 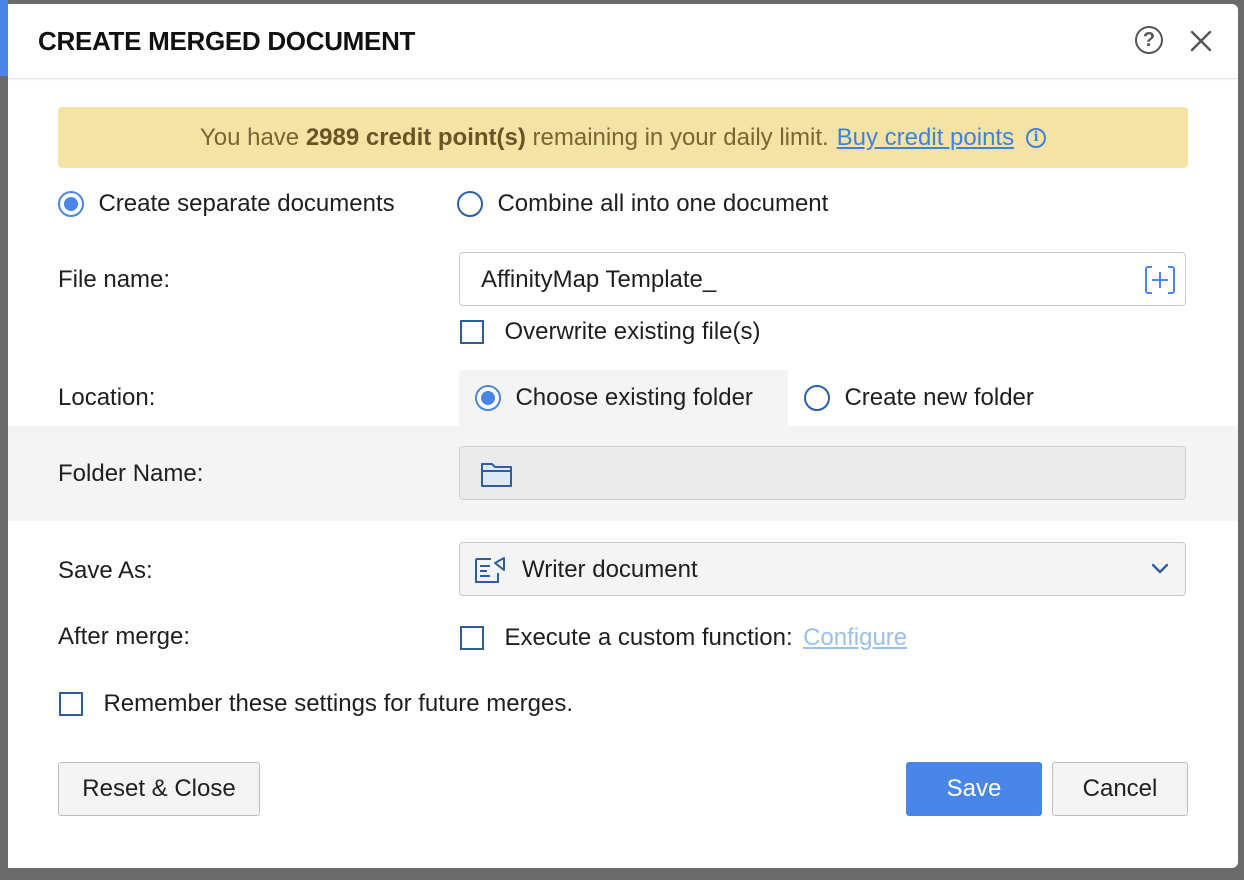 What do you see at coordinates (632, 331) in the screenshot?
I see `overwrite-label: Overwrite existing file(s)` at bounding box center [632, 331].